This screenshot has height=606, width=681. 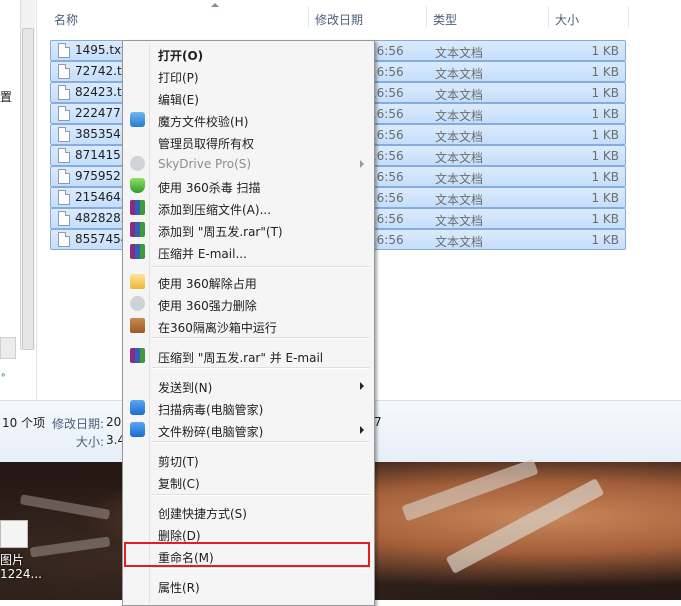 I want to click on file-name: 72742.tx, so click(x=102, y=71).